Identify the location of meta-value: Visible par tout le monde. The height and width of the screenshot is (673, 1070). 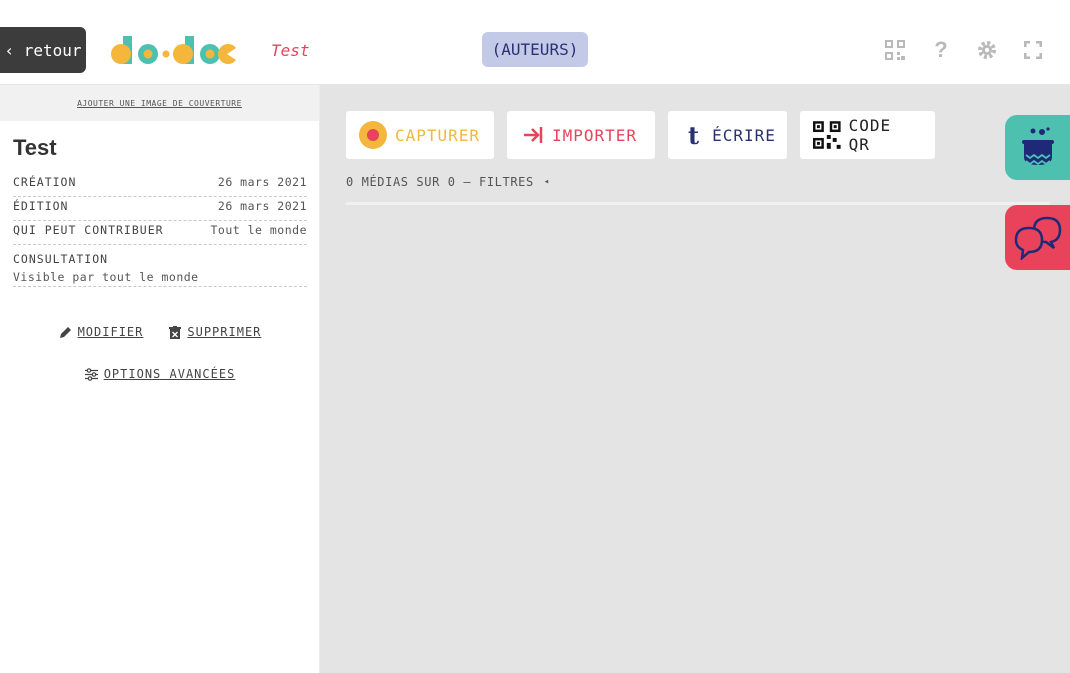
(106, 277).